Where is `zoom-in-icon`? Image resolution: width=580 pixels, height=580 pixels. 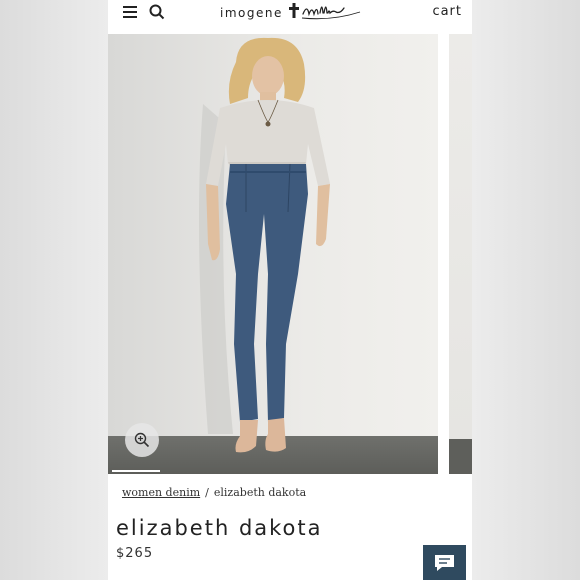 zoom-in-icon is located at coordinates (142, 440).